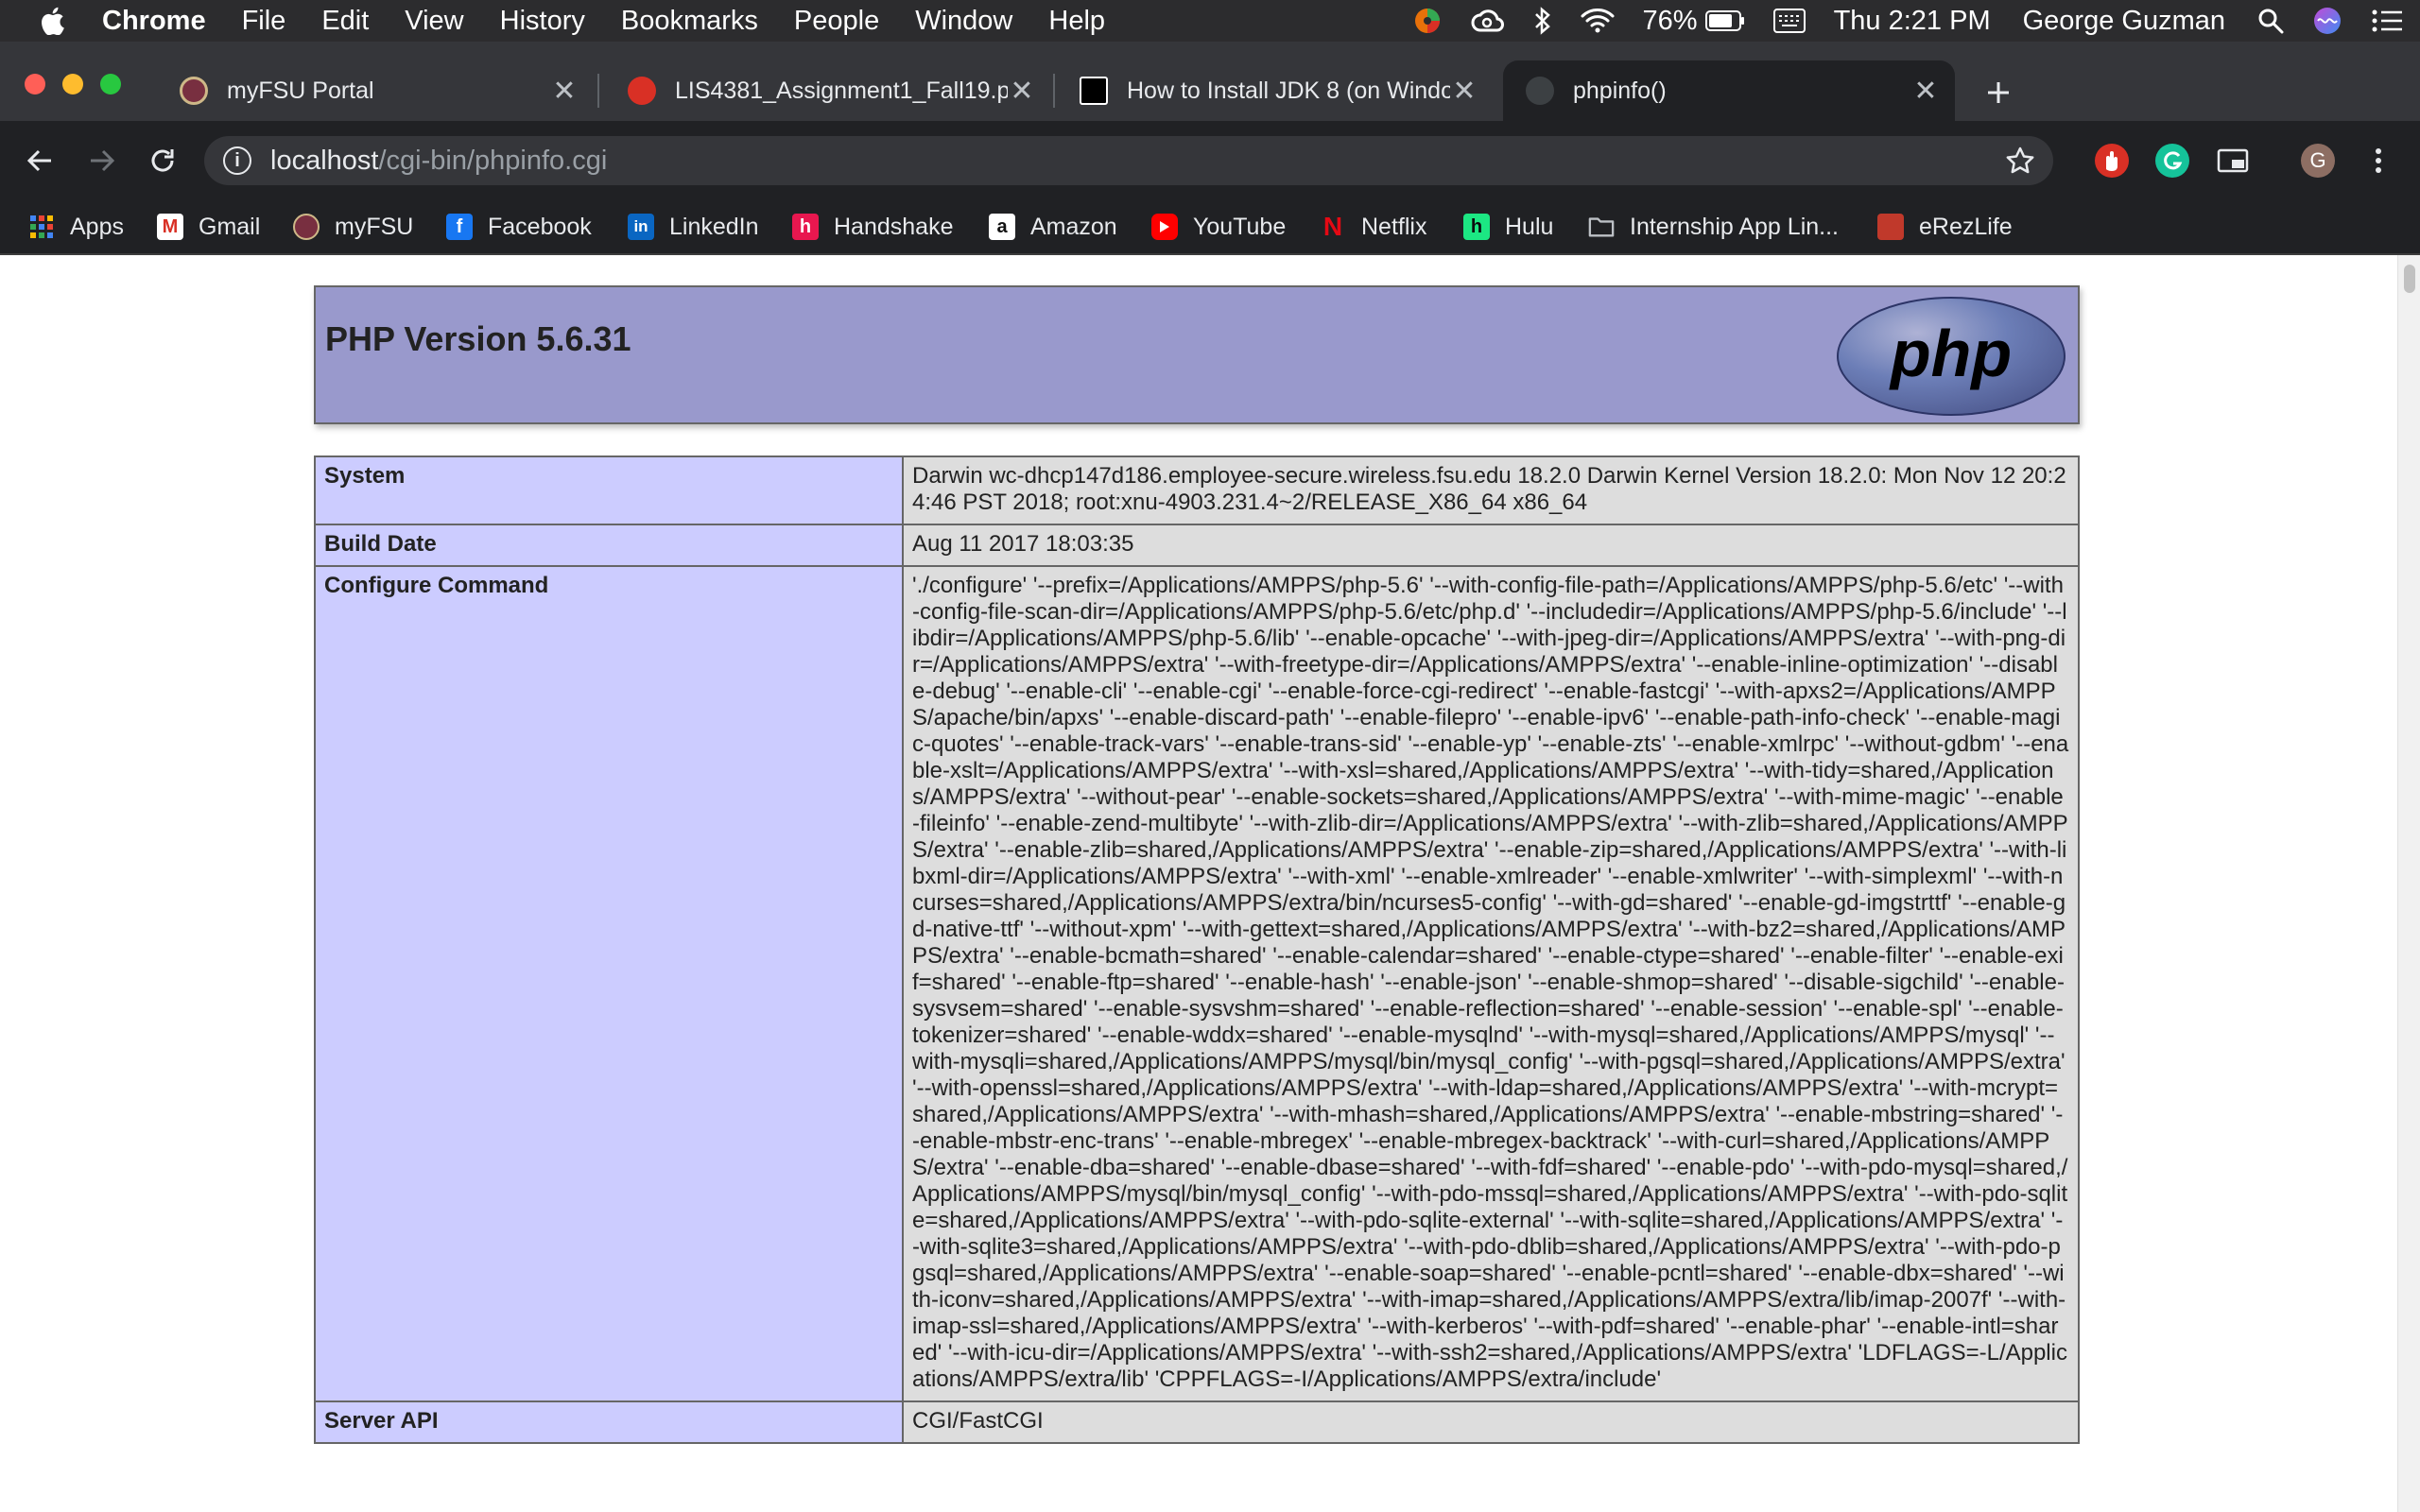  I want to click on bookmark-facebook: f Facebook, so click(519, 226).